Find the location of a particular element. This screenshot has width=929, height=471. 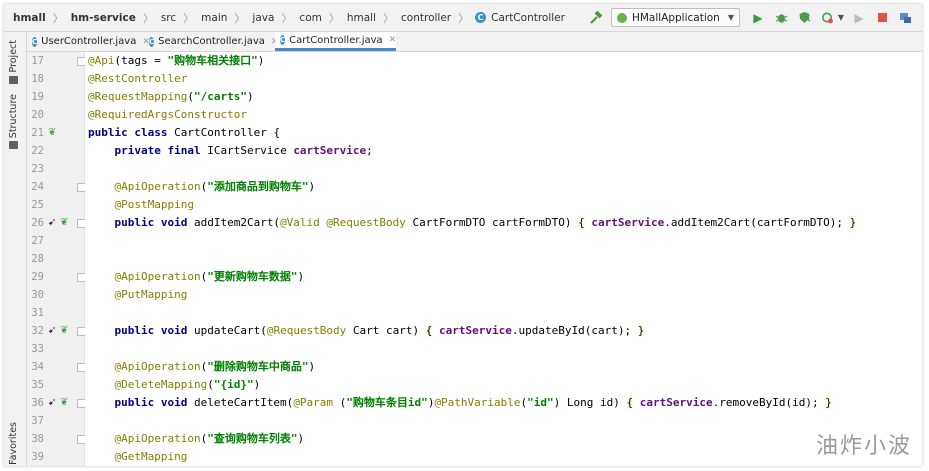

left-tool-strip: Project Structure Favorites ★ is located at coordinates (15, 249).